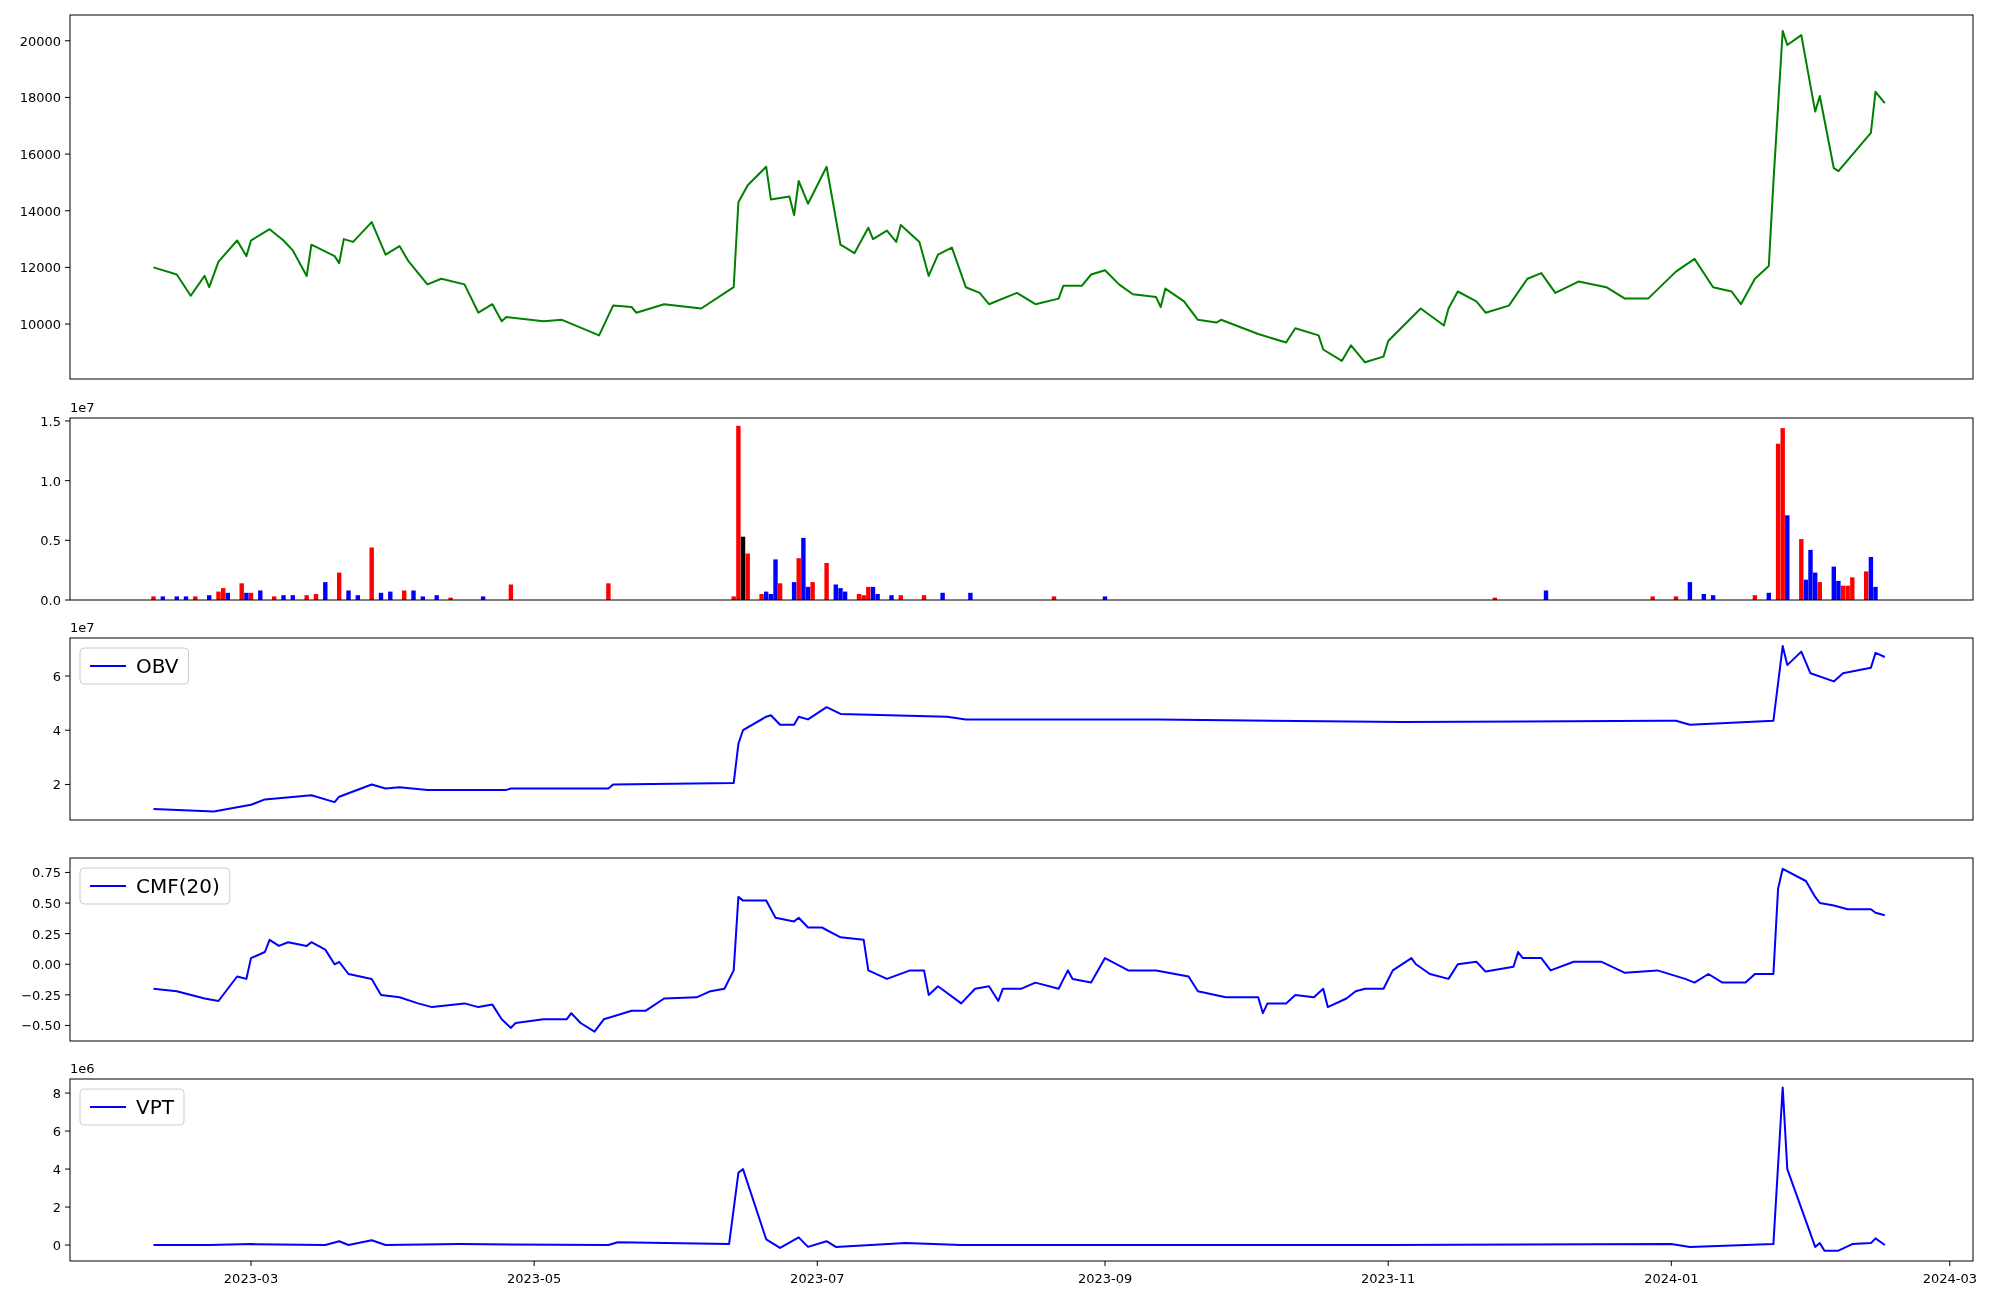  I want to click on y-tick-label: −0.50, so click(41, 1026).